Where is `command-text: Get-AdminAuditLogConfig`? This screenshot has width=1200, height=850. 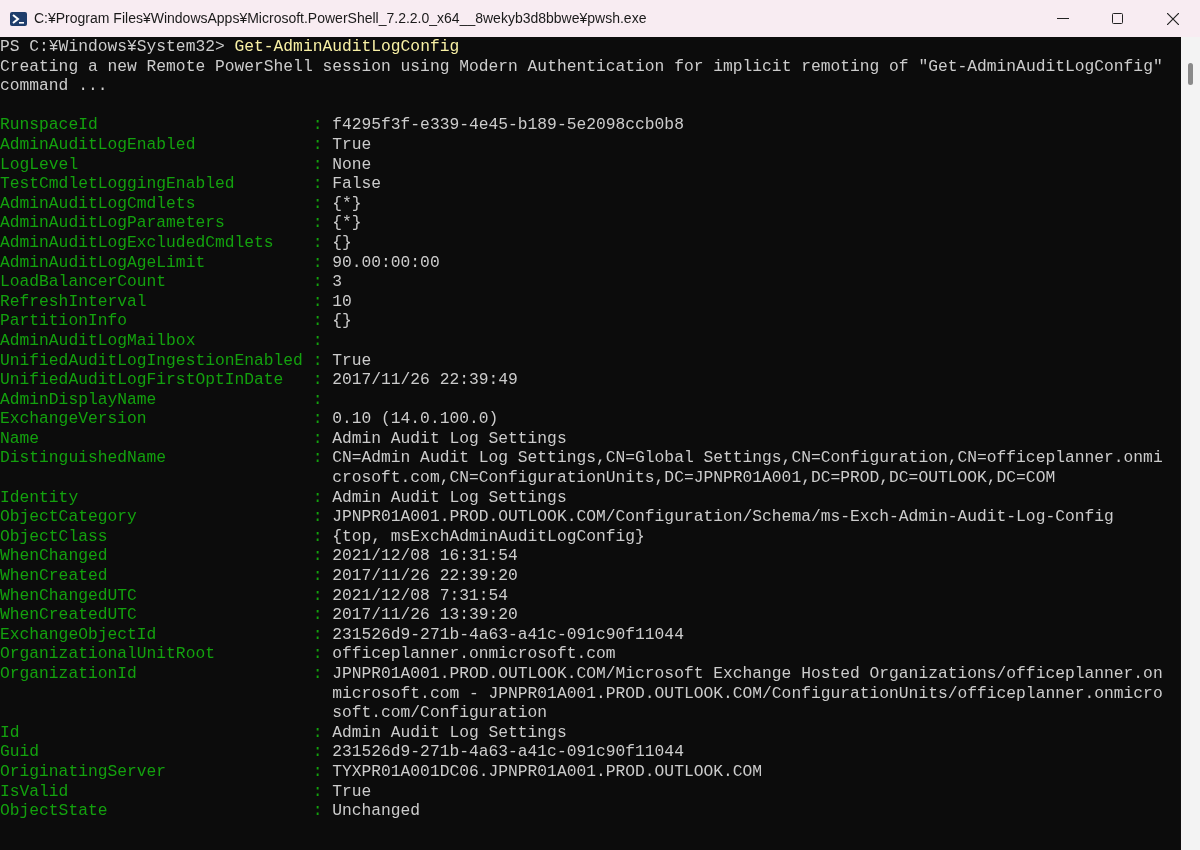
command-text: Get-AdminAuditLogConfig is located at coordinates (347, 47).